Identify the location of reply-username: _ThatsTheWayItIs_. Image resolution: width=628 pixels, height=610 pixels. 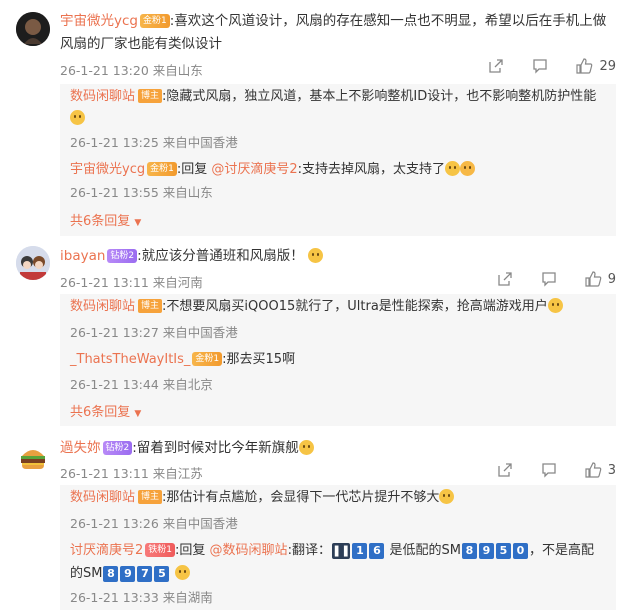
(130, 359).